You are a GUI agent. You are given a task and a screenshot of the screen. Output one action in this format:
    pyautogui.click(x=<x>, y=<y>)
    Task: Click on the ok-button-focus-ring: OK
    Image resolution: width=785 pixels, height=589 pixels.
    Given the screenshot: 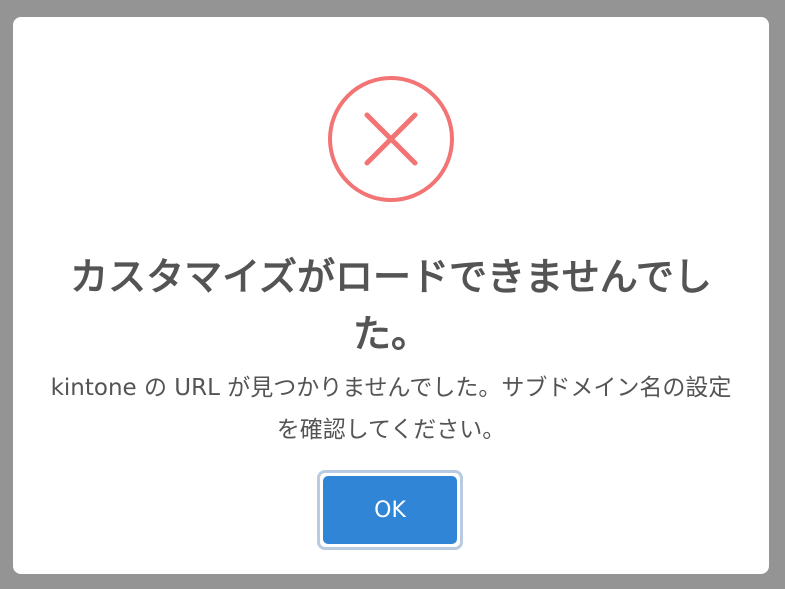 What is the action you would take?
    pyautogui.click(x=390, y=510)
    